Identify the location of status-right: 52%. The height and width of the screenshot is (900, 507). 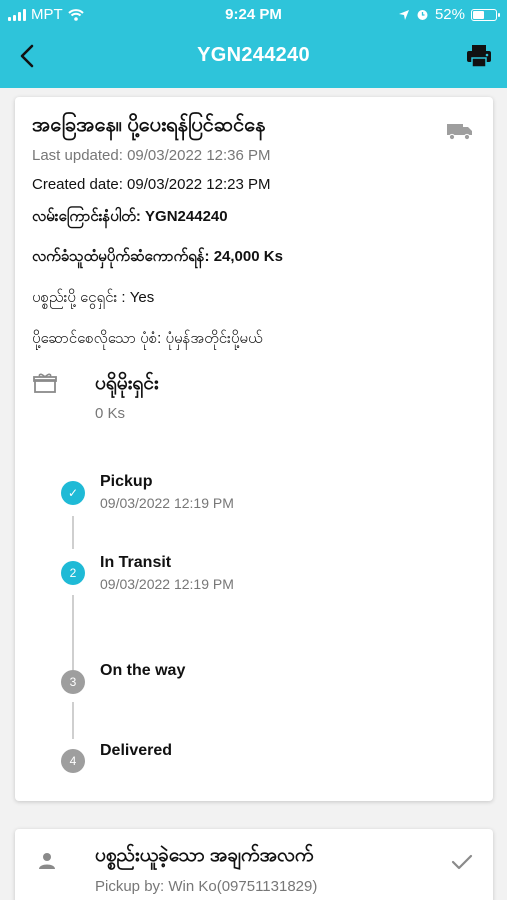
(449, 14).